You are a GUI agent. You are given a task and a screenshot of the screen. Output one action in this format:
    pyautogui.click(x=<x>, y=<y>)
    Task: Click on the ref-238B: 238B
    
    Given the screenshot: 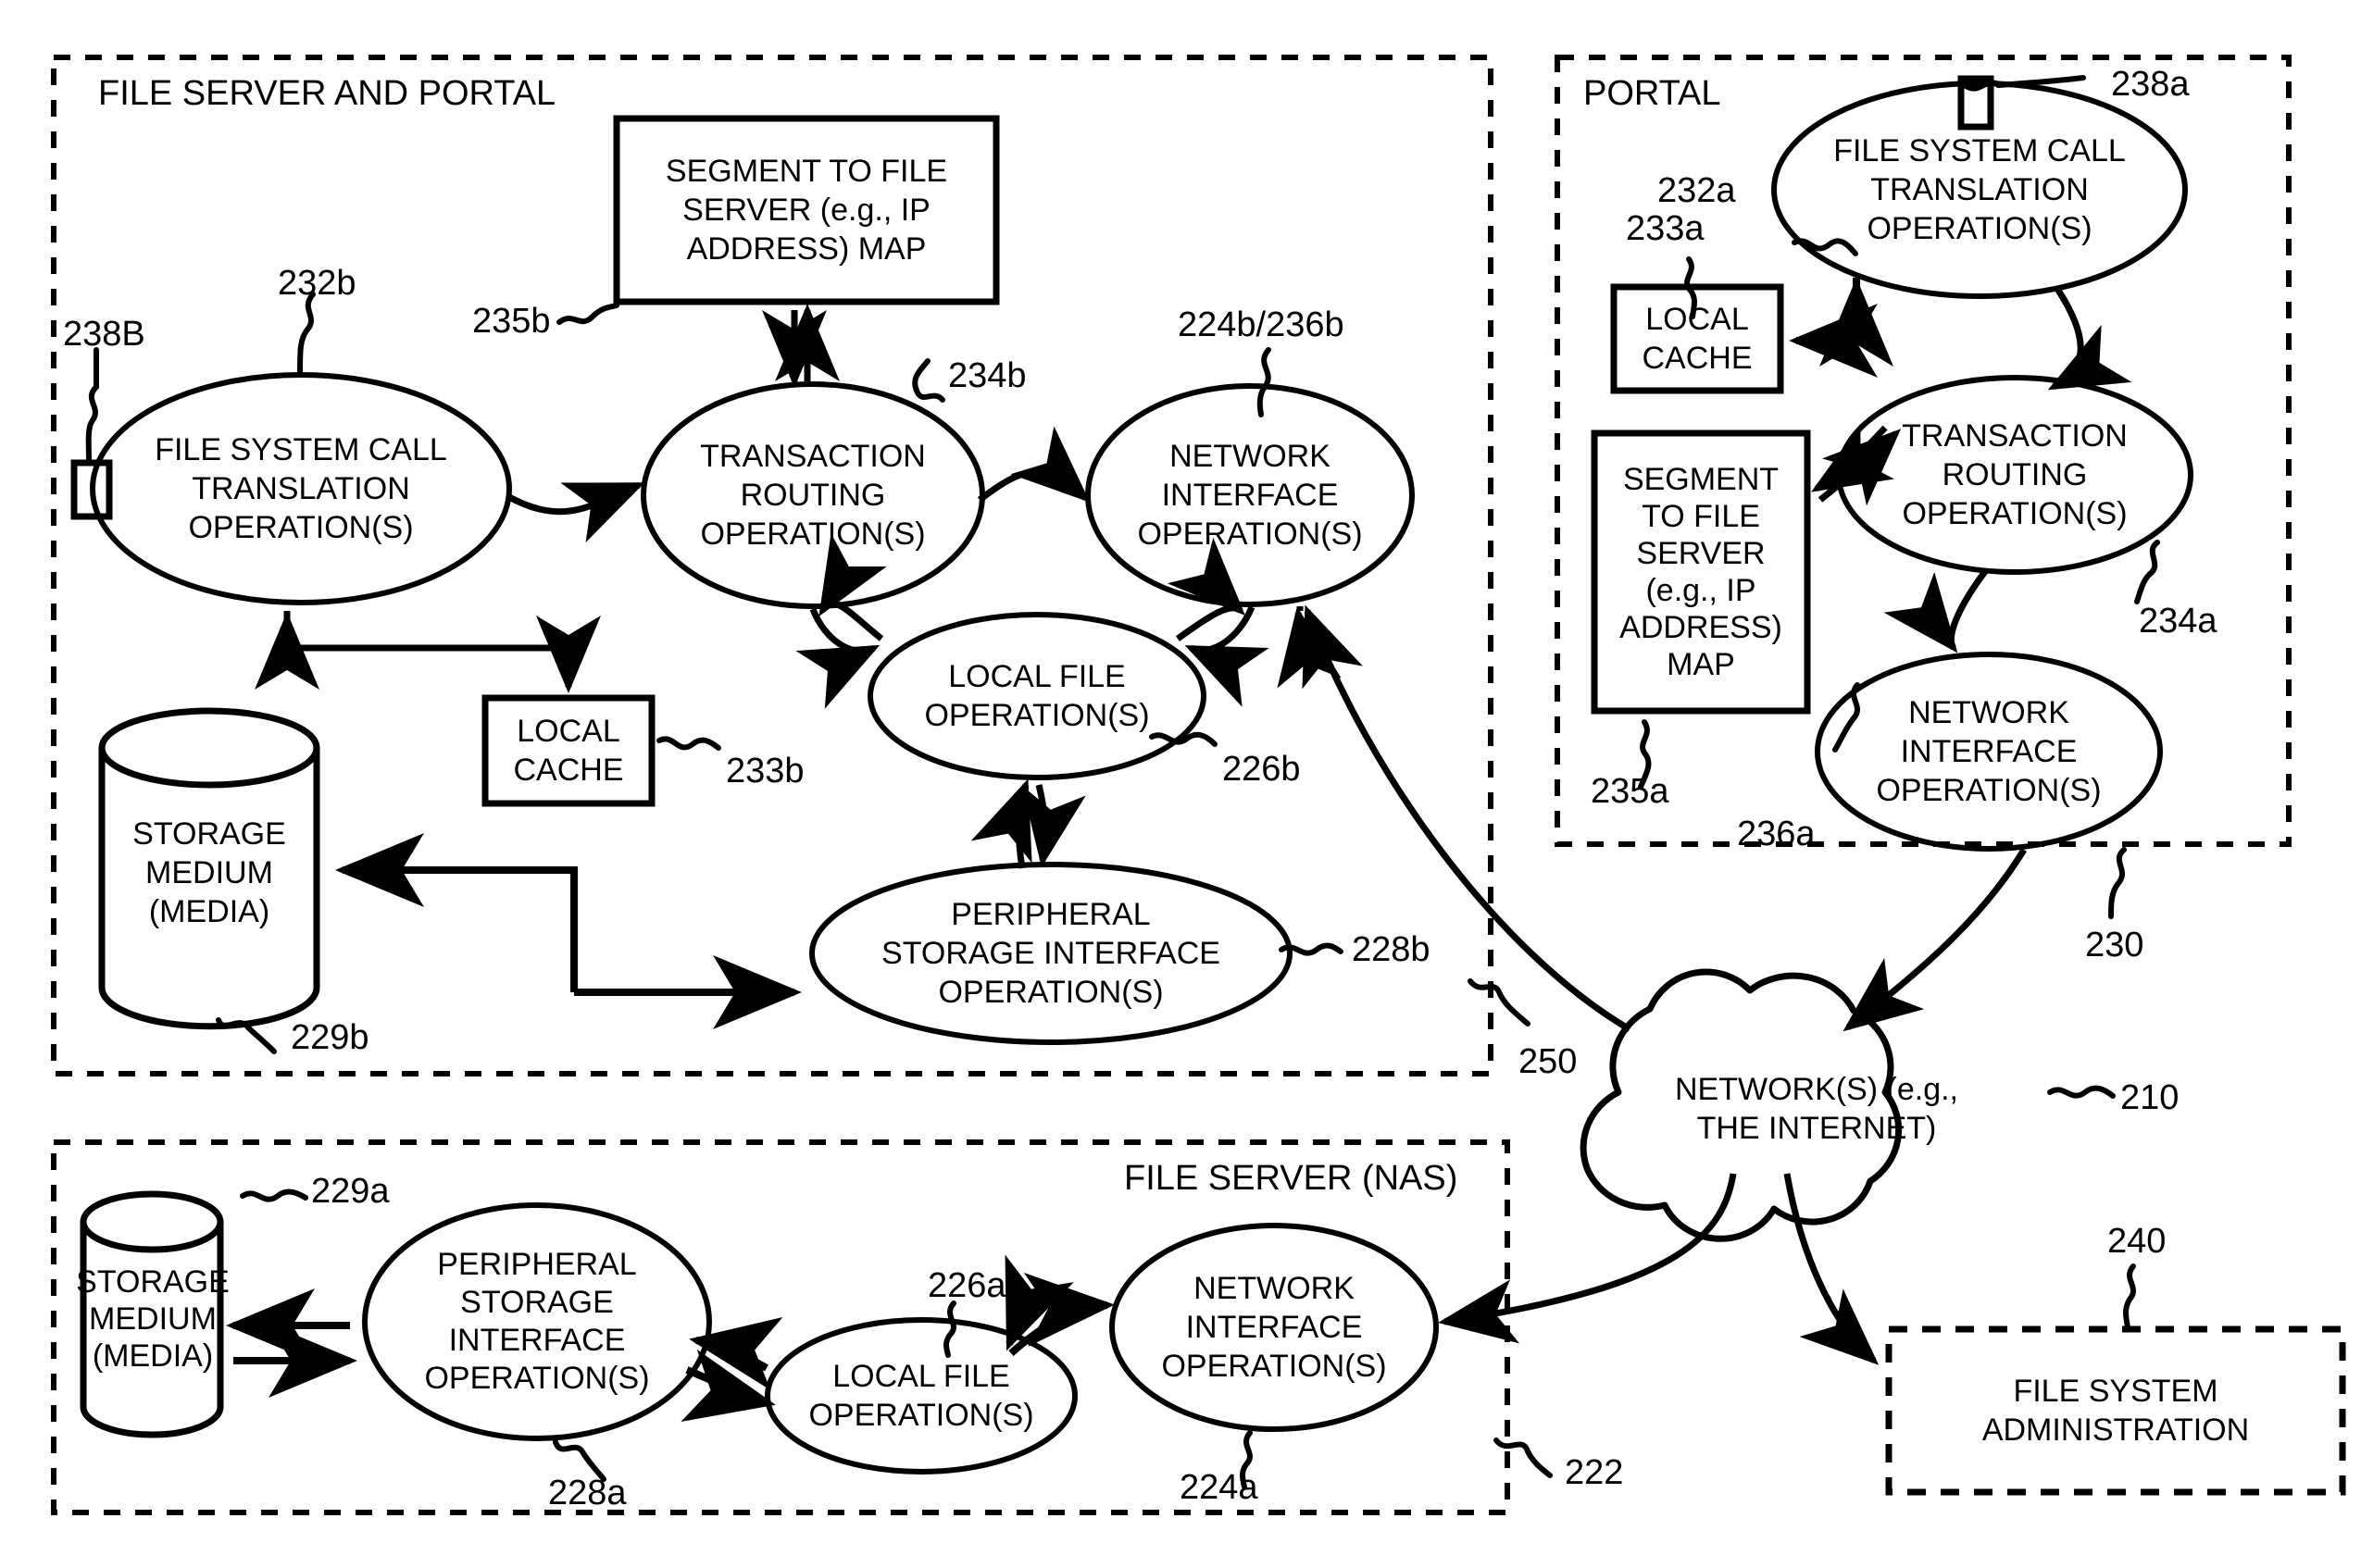 What is the action you would take?
    pyautogui.click(x=104, y=334)
    